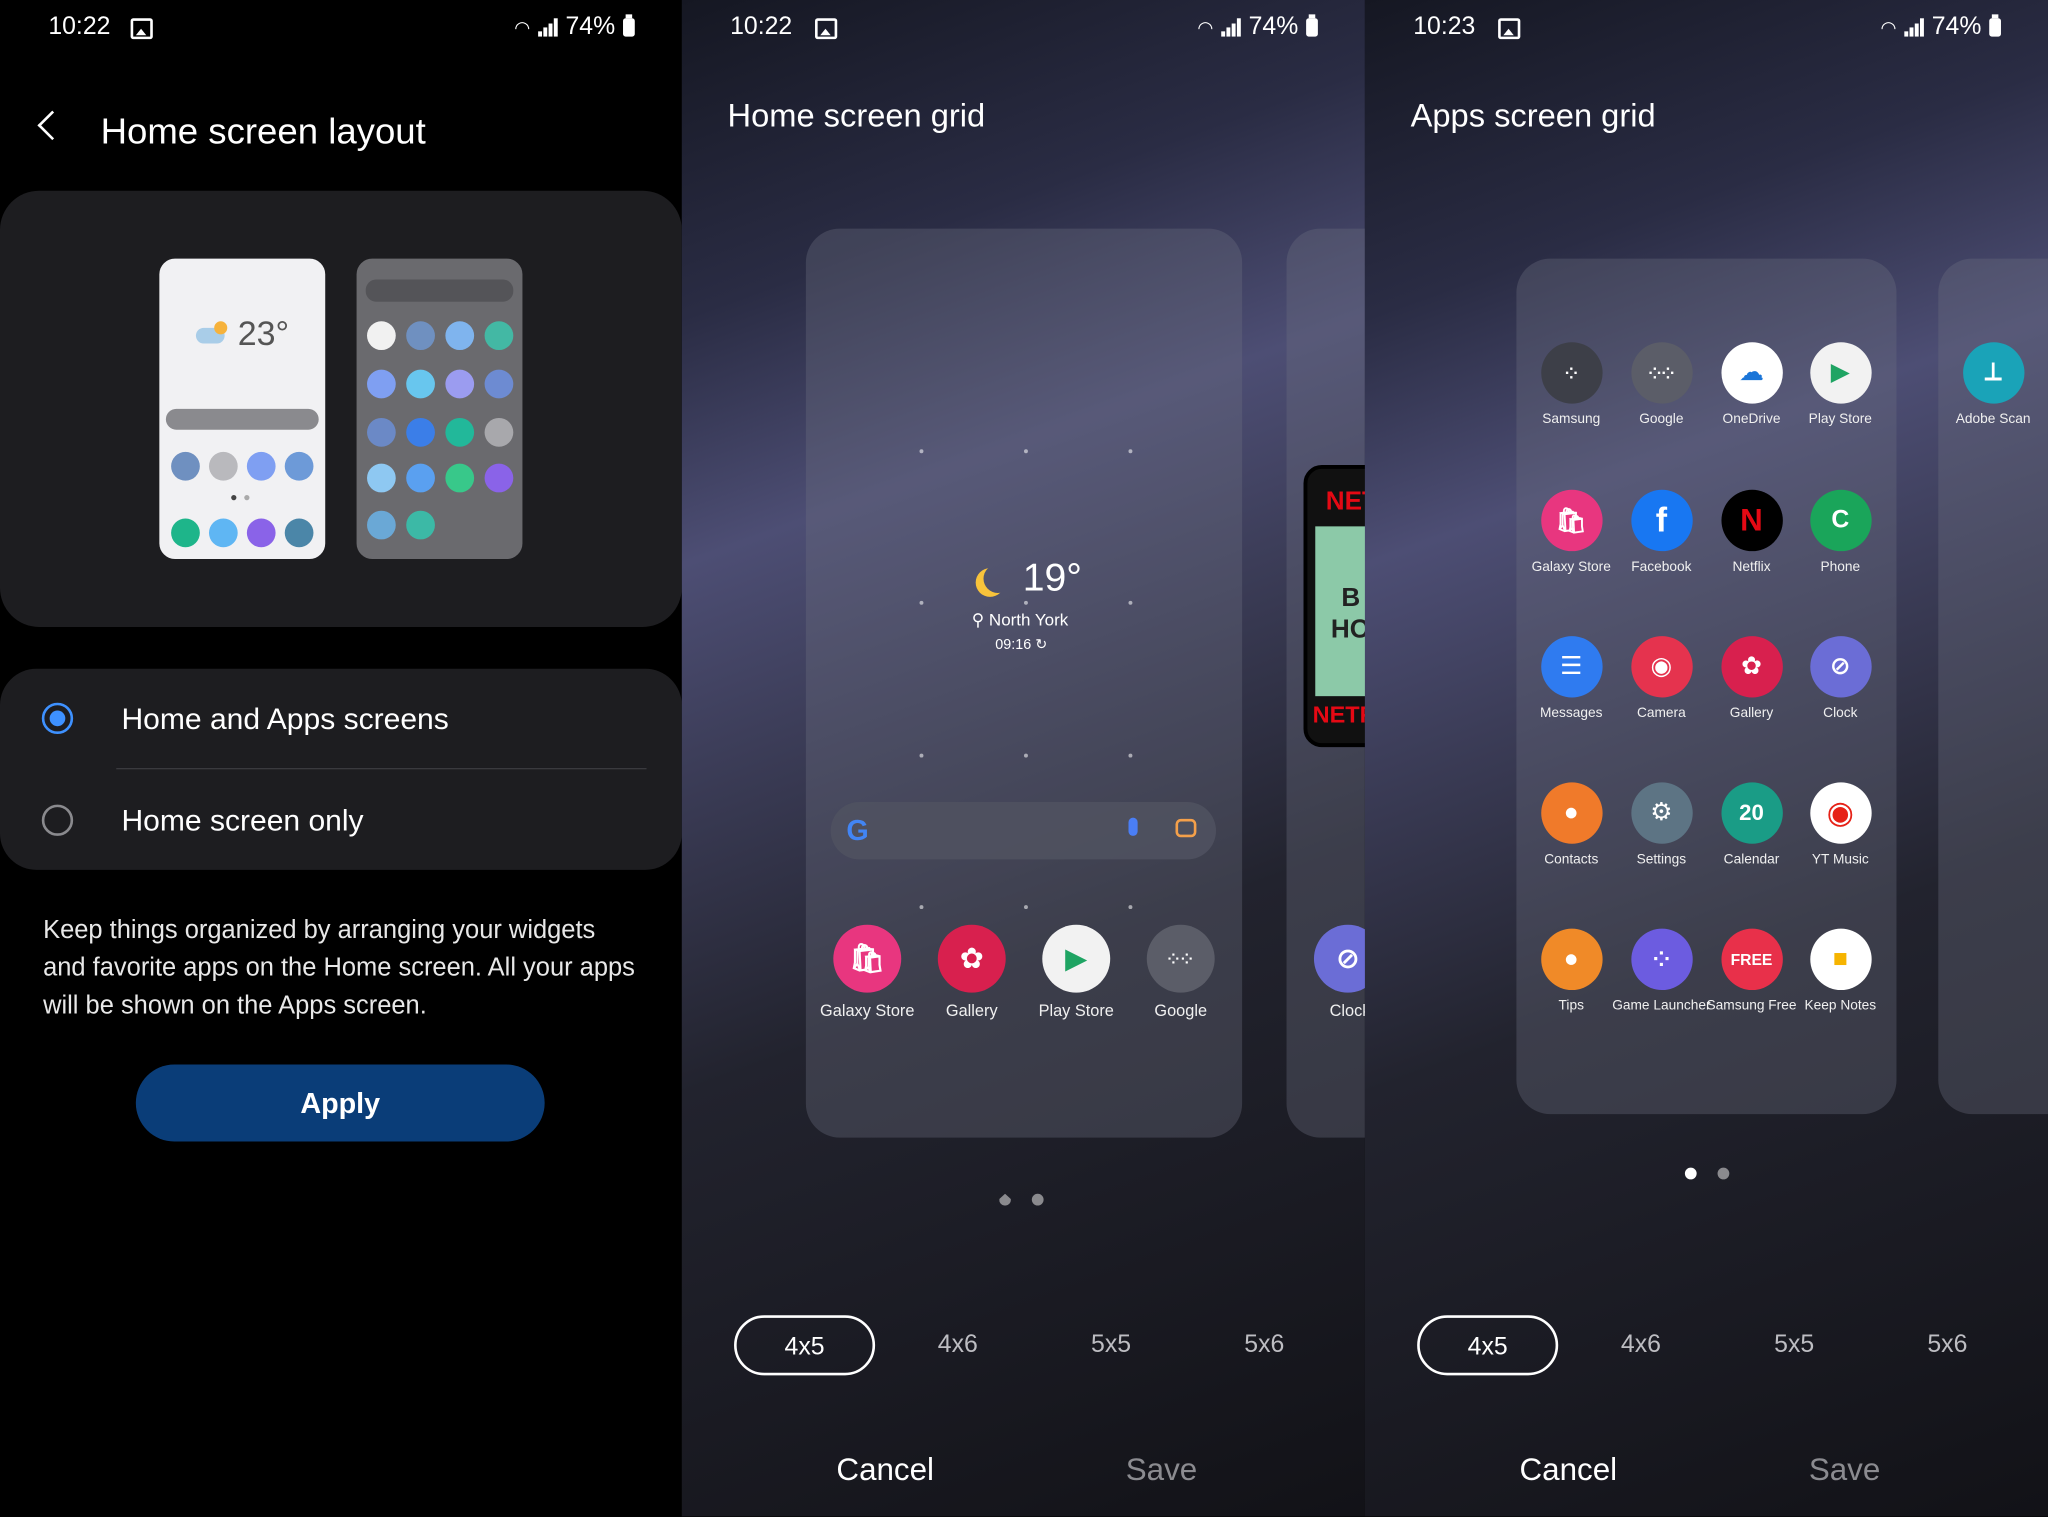 This screenshot has width=2048, height=1517. I want to click on options-divider, so click(381, 768).